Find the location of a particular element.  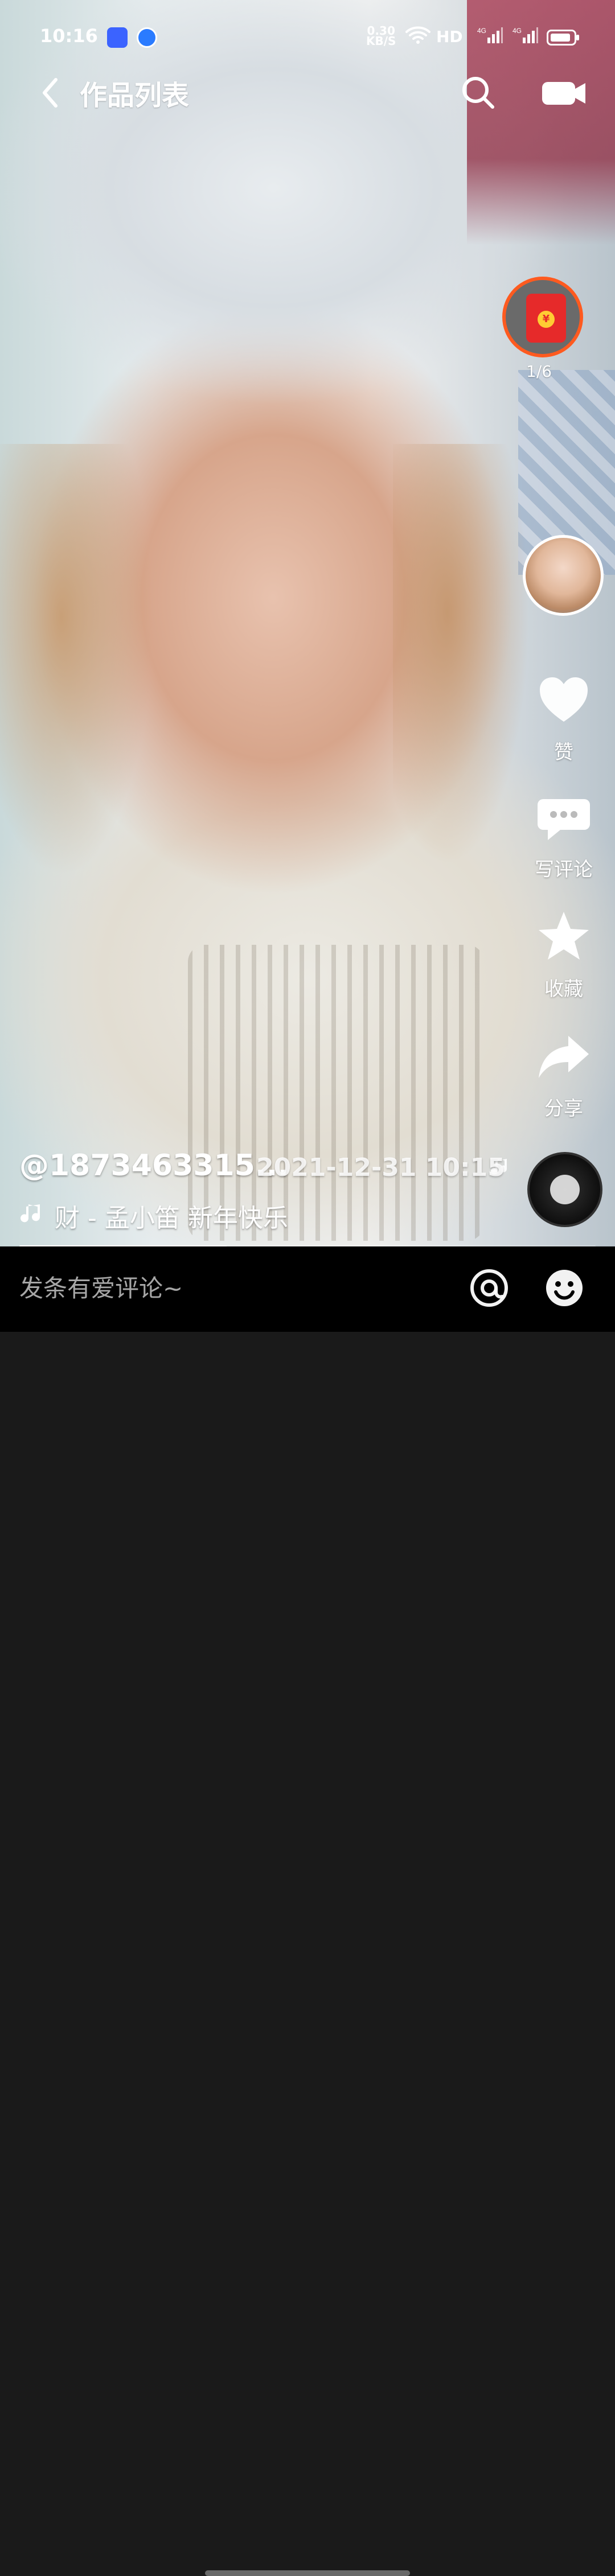

page-title: 作品列表 is located at coordinates (135, 96).